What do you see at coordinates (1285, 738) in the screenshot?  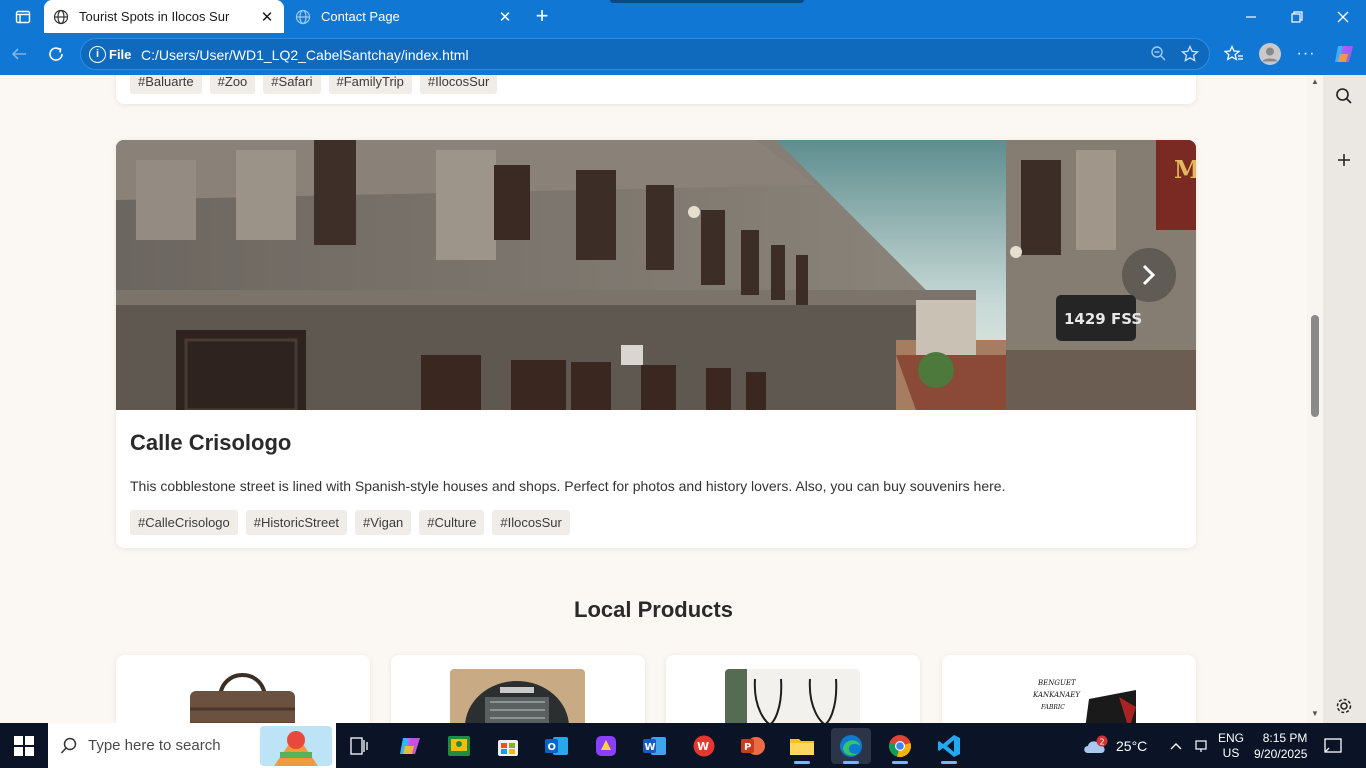 I see `clock-time: 8:15 PM` at bounding box center [1285, 738].